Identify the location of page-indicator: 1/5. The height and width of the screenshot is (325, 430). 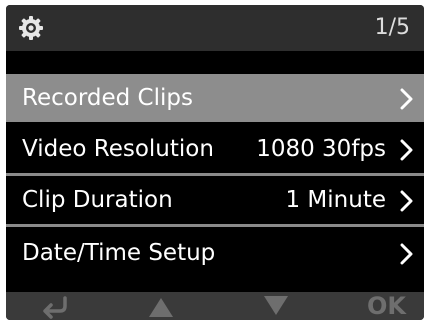
(392, 27).